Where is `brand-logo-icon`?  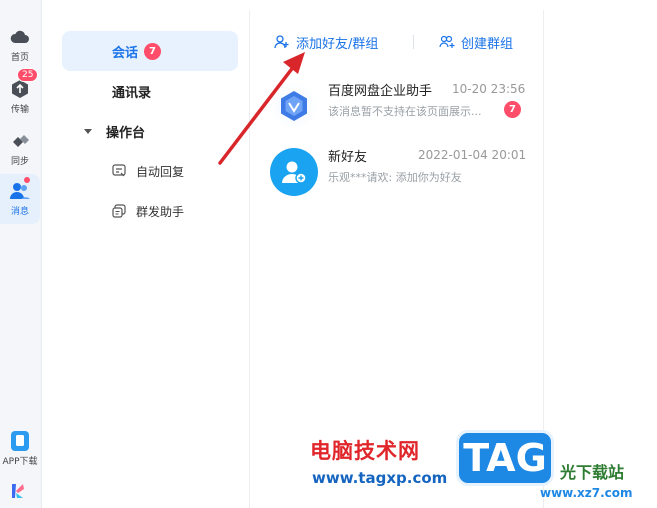
brand-logo-icon is located at coordinates (18, 493).